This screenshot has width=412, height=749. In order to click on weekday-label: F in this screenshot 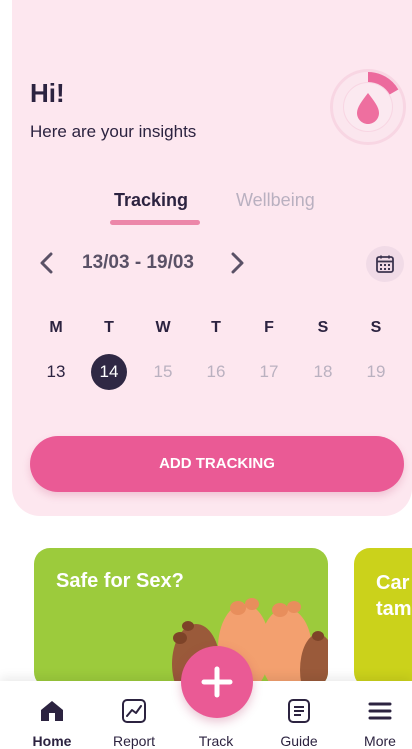, I will do `click(269, 327)`.